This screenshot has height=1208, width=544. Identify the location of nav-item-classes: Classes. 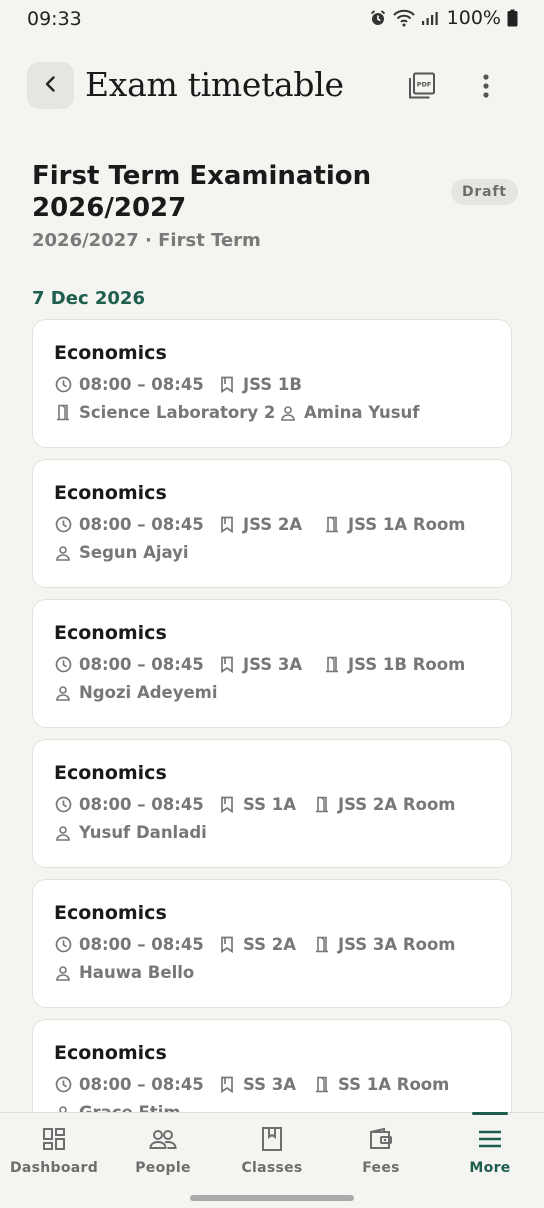
(272, 1148).